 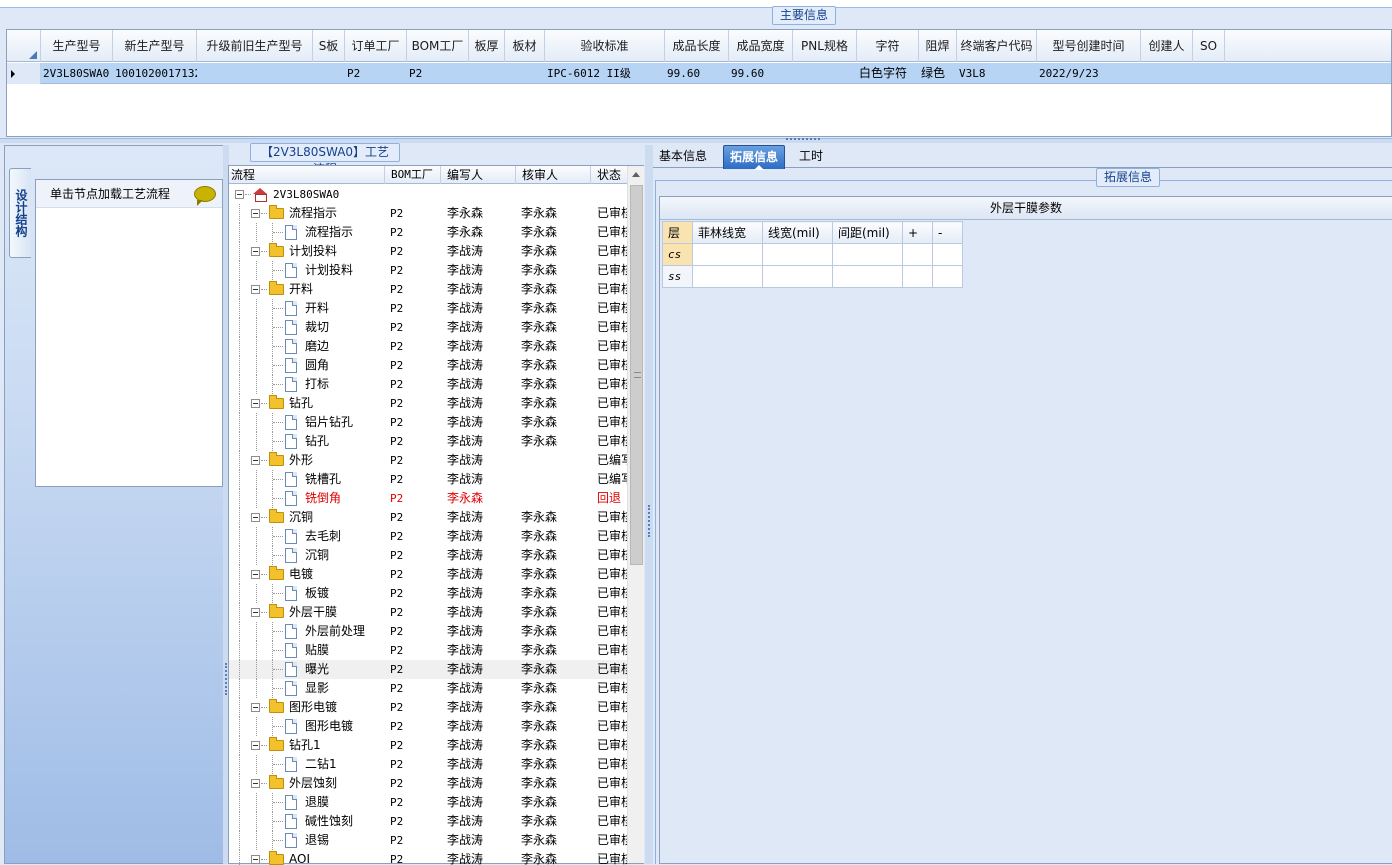 I want to click on column-header: 板厚, so click(x=487, y=46).